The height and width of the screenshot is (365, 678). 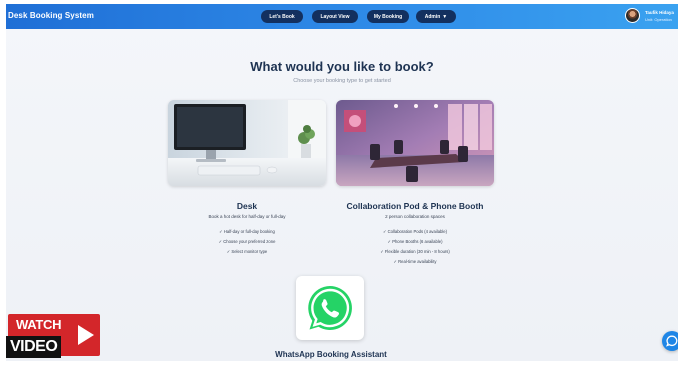 I want to click on desk-card-description: Book a hot desk for half-day or full-day, so click(x=247, y=216).